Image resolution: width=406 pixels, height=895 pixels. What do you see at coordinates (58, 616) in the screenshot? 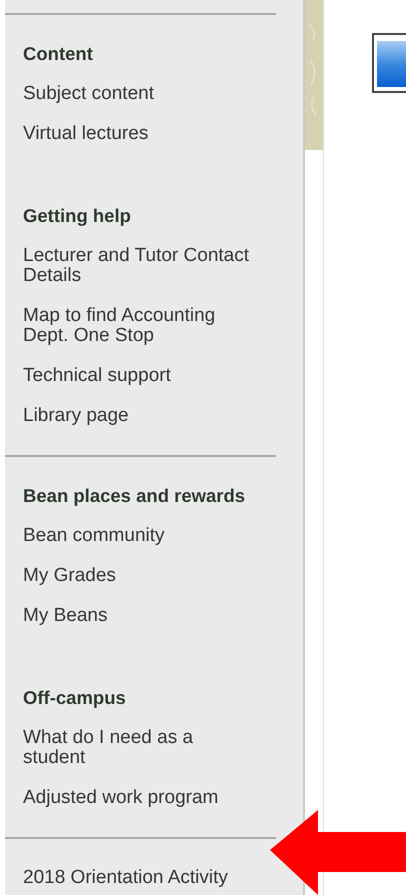
I see `sidebar-link: My Beans` at bounding box center [58, 616].